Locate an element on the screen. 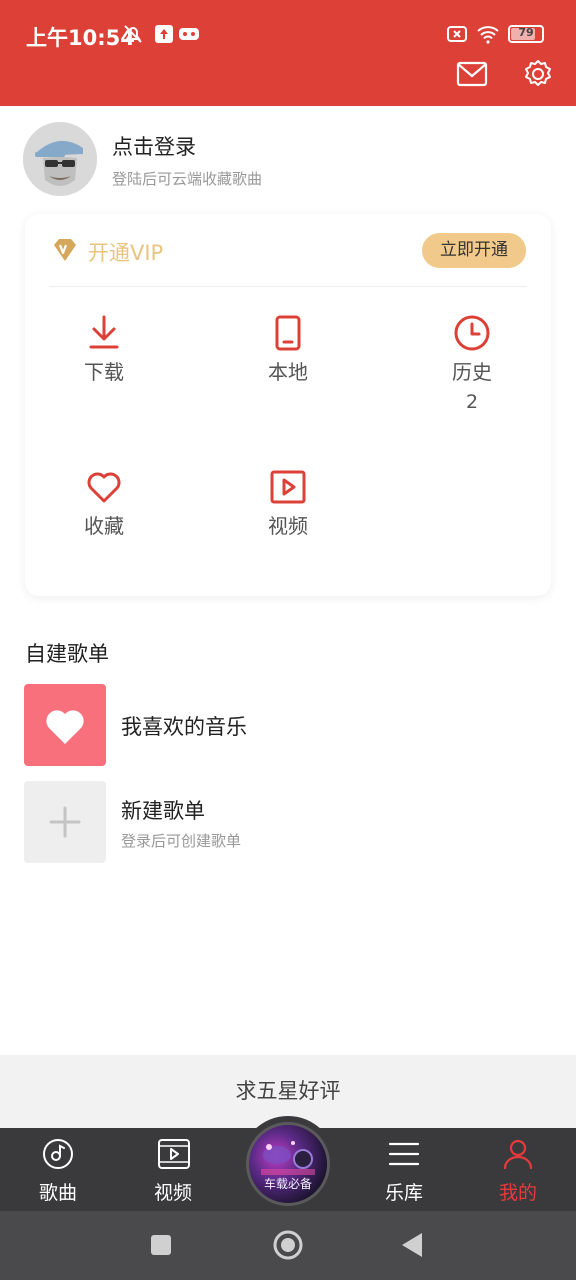 This screenshot has height=1280, width=576. vip-label: 开通VIP is located at coordinates (126, 253).